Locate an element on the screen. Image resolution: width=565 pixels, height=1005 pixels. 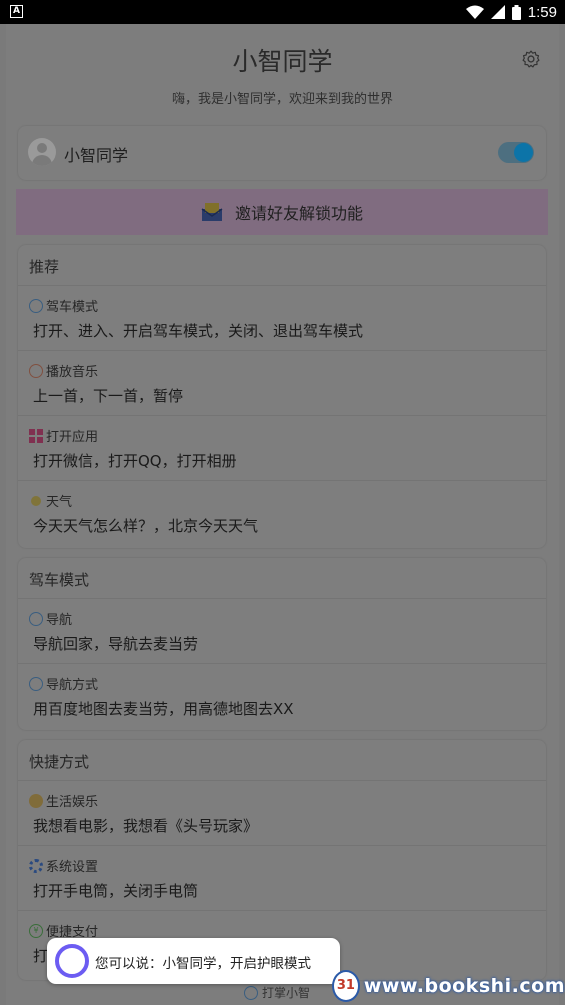
status-icons: 1:59 is located at coordinates (511, 12).